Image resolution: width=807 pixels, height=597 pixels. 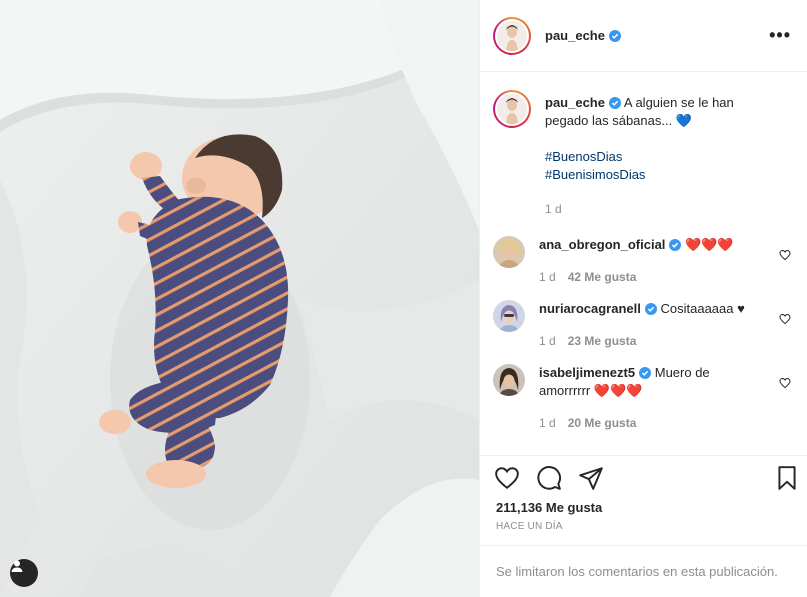 What do you see at coordinates (643, 36) in the screenshot?
I see `post-header: pau_eche •••` at bounding box center [643, 36].